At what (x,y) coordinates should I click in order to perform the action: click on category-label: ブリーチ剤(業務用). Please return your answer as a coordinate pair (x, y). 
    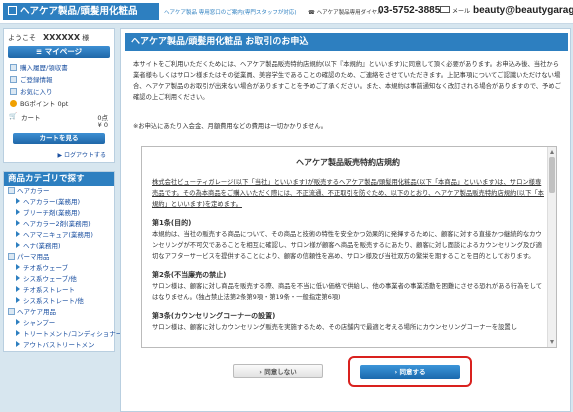
    Looking at the image, I should click on (52, 213).